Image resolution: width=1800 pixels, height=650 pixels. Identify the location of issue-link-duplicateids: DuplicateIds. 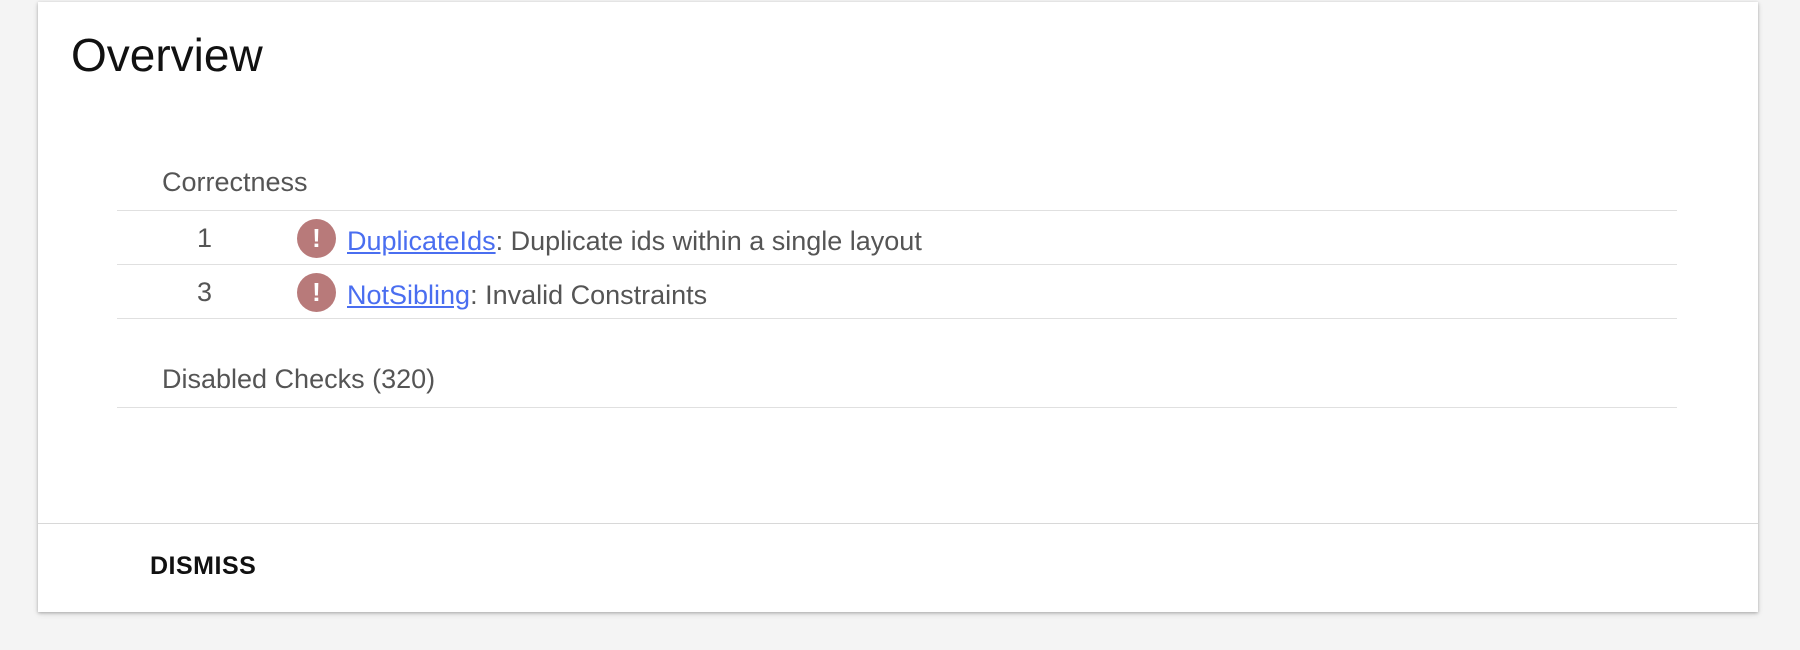
(421, 241).